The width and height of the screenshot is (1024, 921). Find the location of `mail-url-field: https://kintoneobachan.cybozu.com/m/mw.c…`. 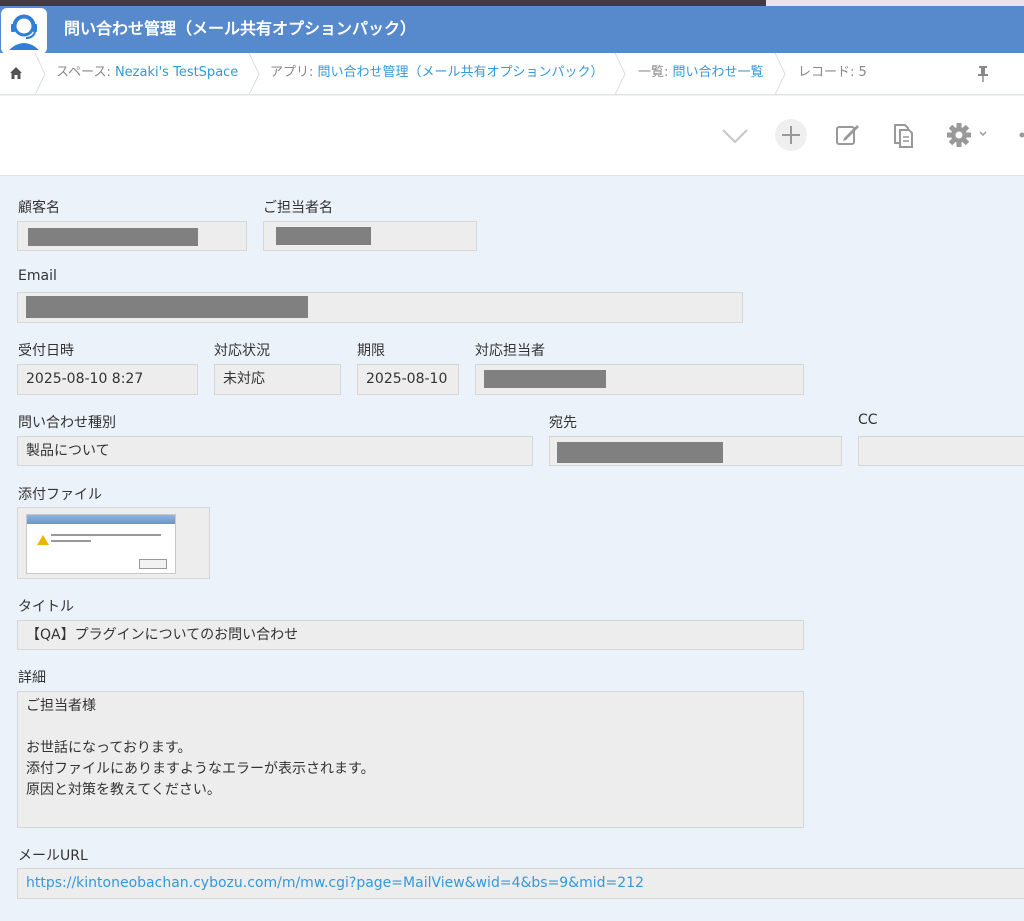

mail-url-field: https://kintoneobachan.cybozu.com/m/mw.c… is located at coordinates (520, 883).